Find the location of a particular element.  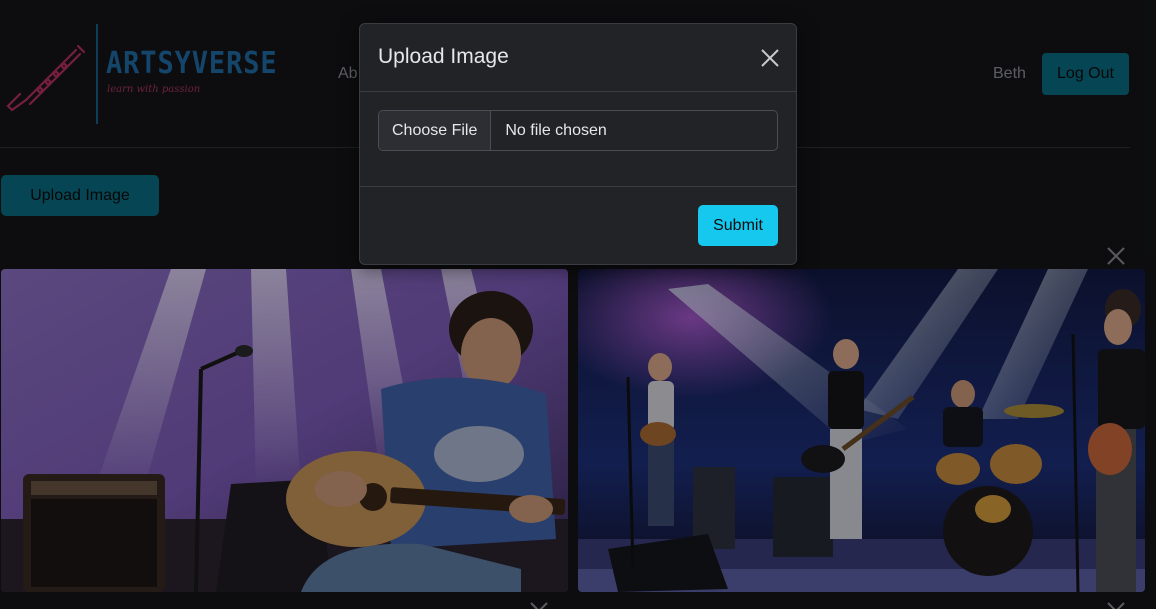

file-status-text: No file chosen is located at coordinates (556, 130).